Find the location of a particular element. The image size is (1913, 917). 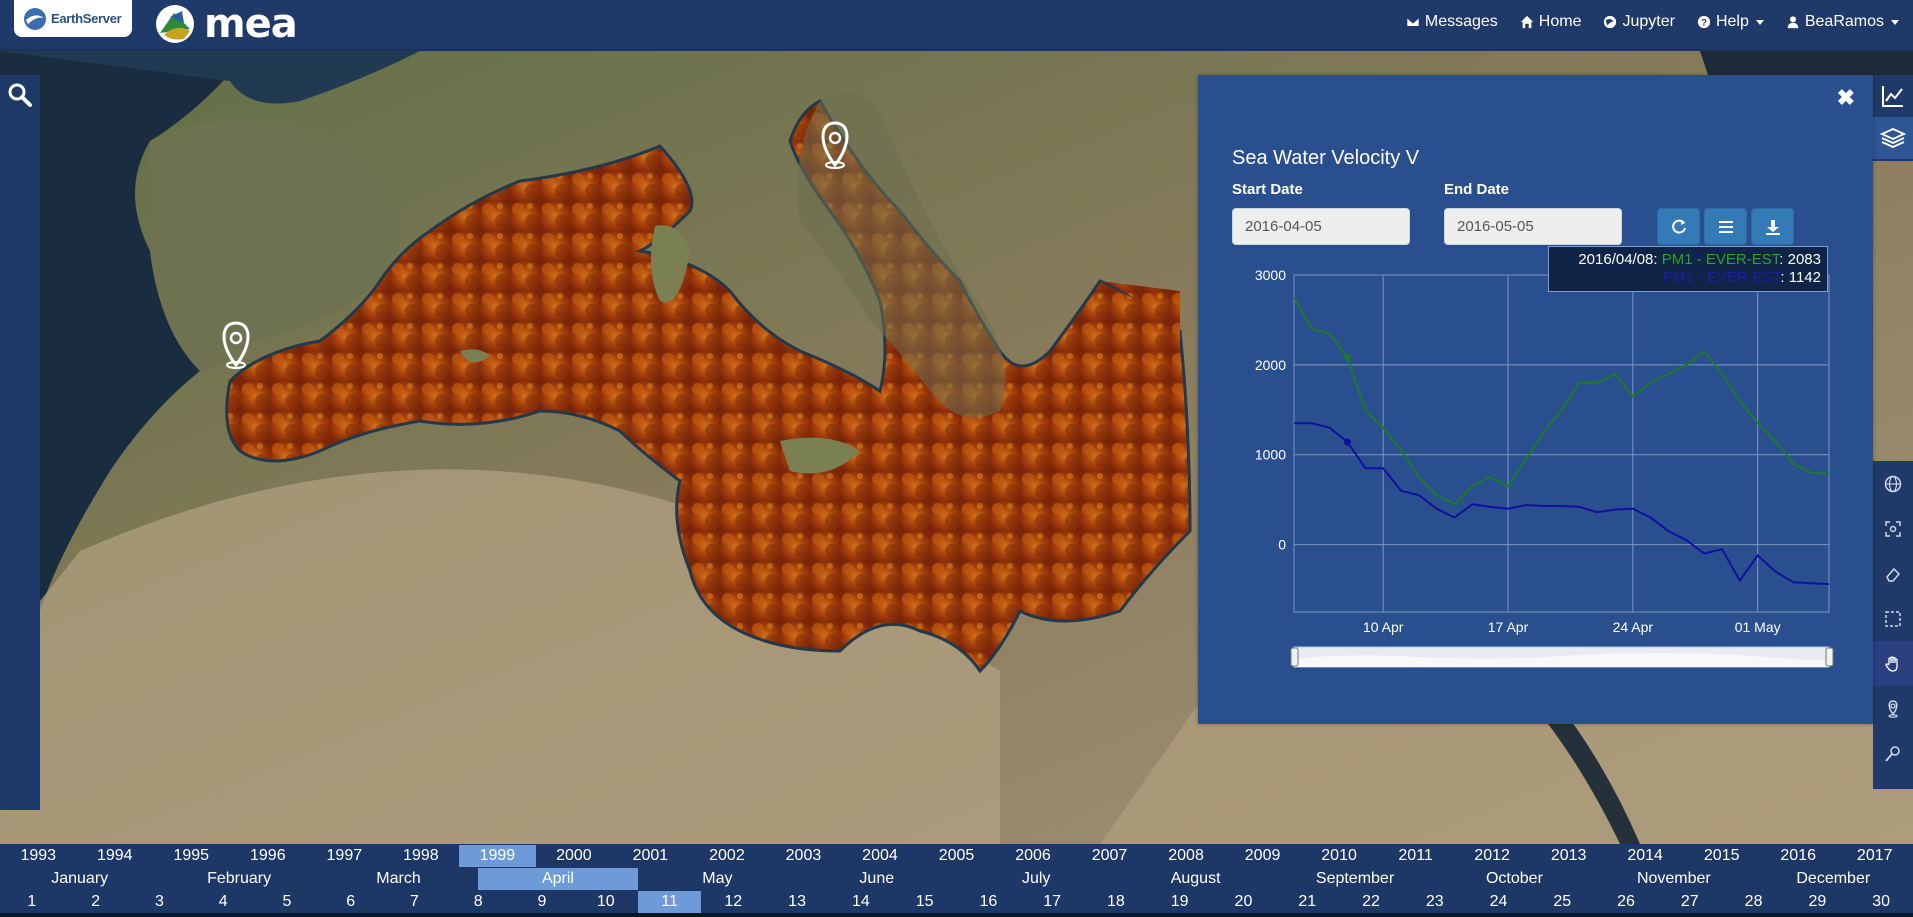

nav-home: Home is located at coordinates (1550, 22).